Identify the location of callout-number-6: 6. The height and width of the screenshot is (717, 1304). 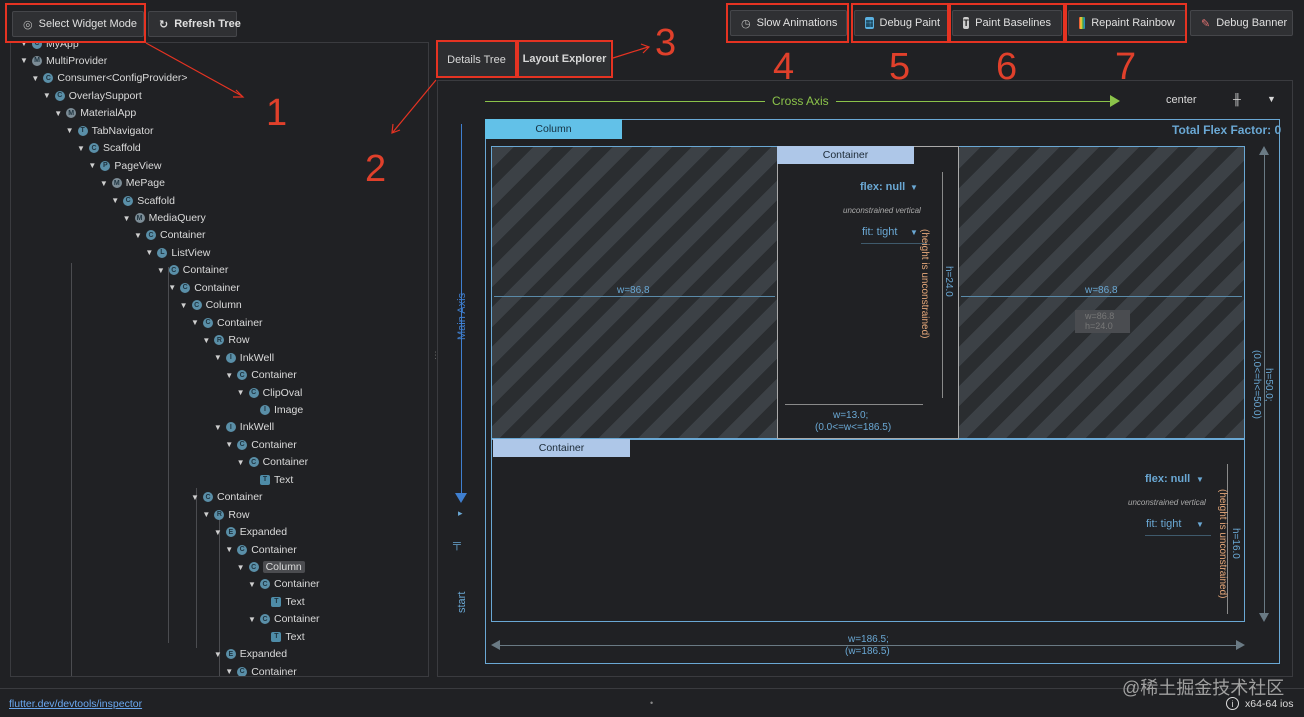
(1007, 67).